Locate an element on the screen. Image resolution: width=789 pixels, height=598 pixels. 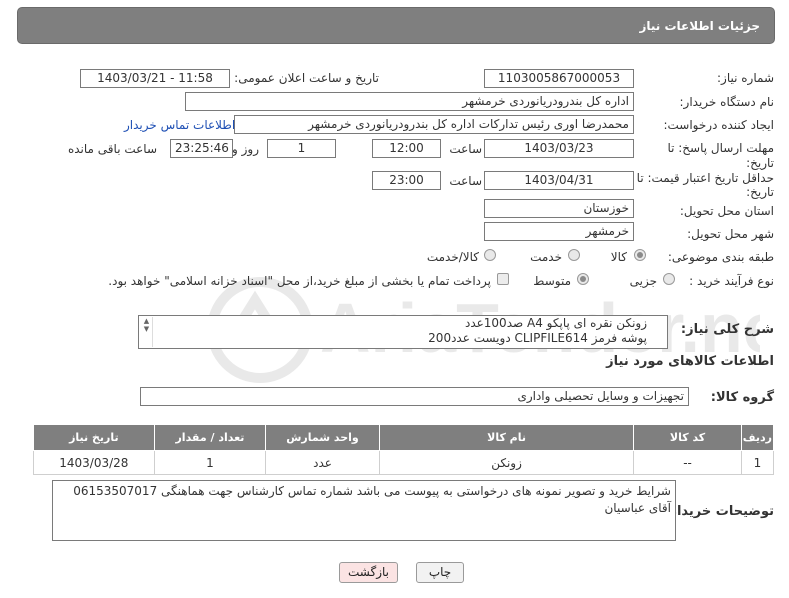
process-option-minor: جزیی is located at coordinates (643, 281).